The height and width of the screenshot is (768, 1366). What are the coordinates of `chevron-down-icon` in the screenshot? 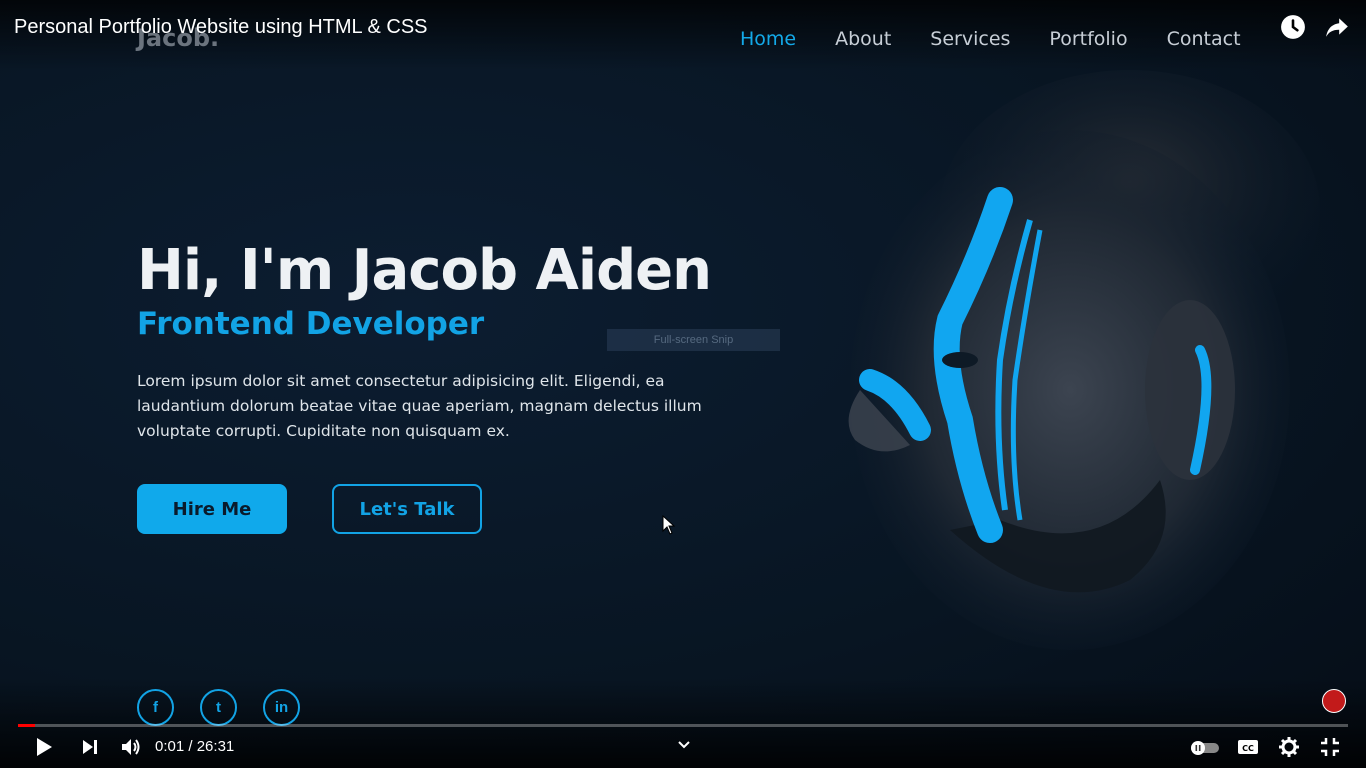 It's located at (684, 745).